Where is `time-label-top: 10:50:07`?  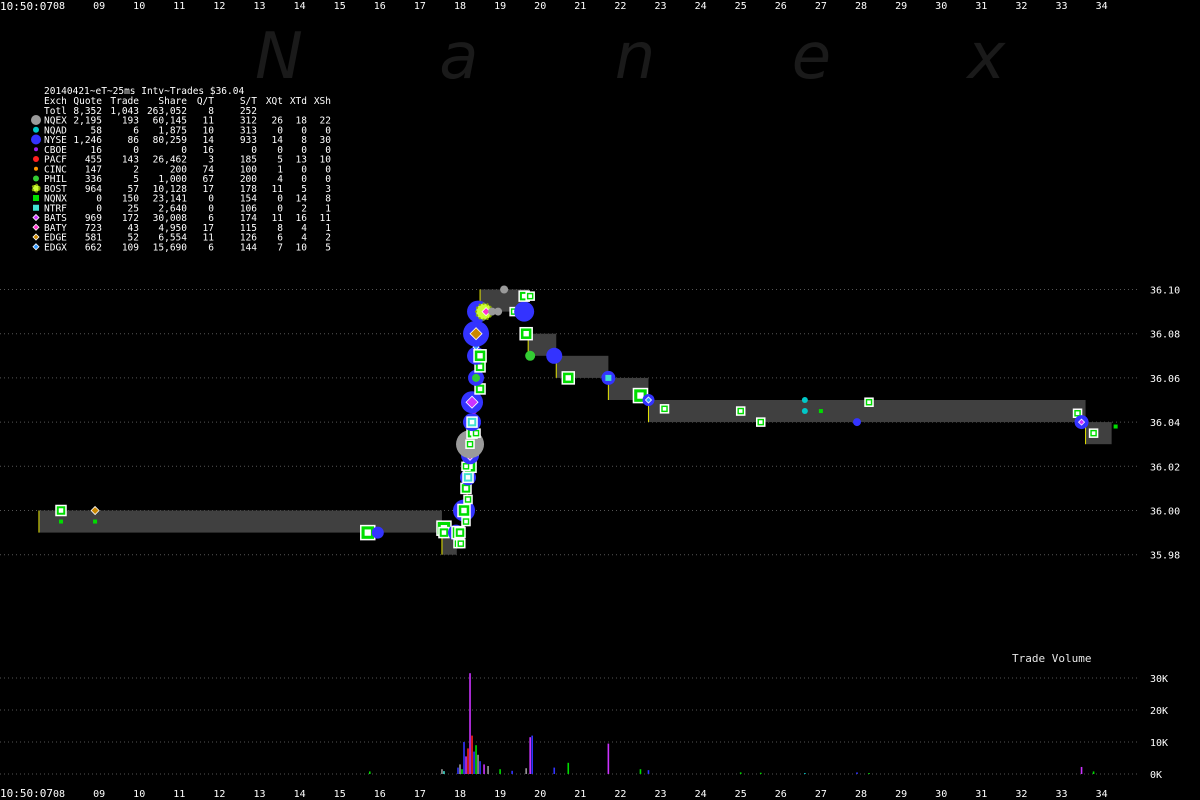 time-label-top: 10:50:07 is located at coordinates (26, 6).